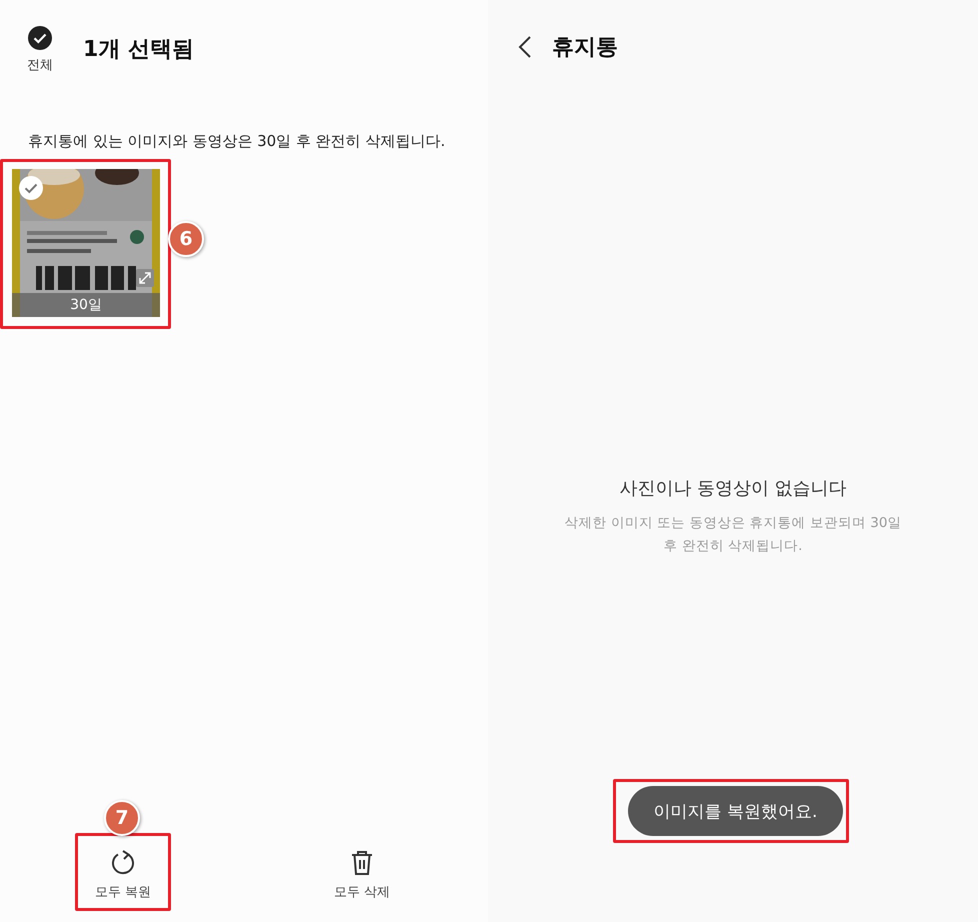 This screenshot has width=978, height=922. I want to click on select-all-label: 전체, so click(40, 65).